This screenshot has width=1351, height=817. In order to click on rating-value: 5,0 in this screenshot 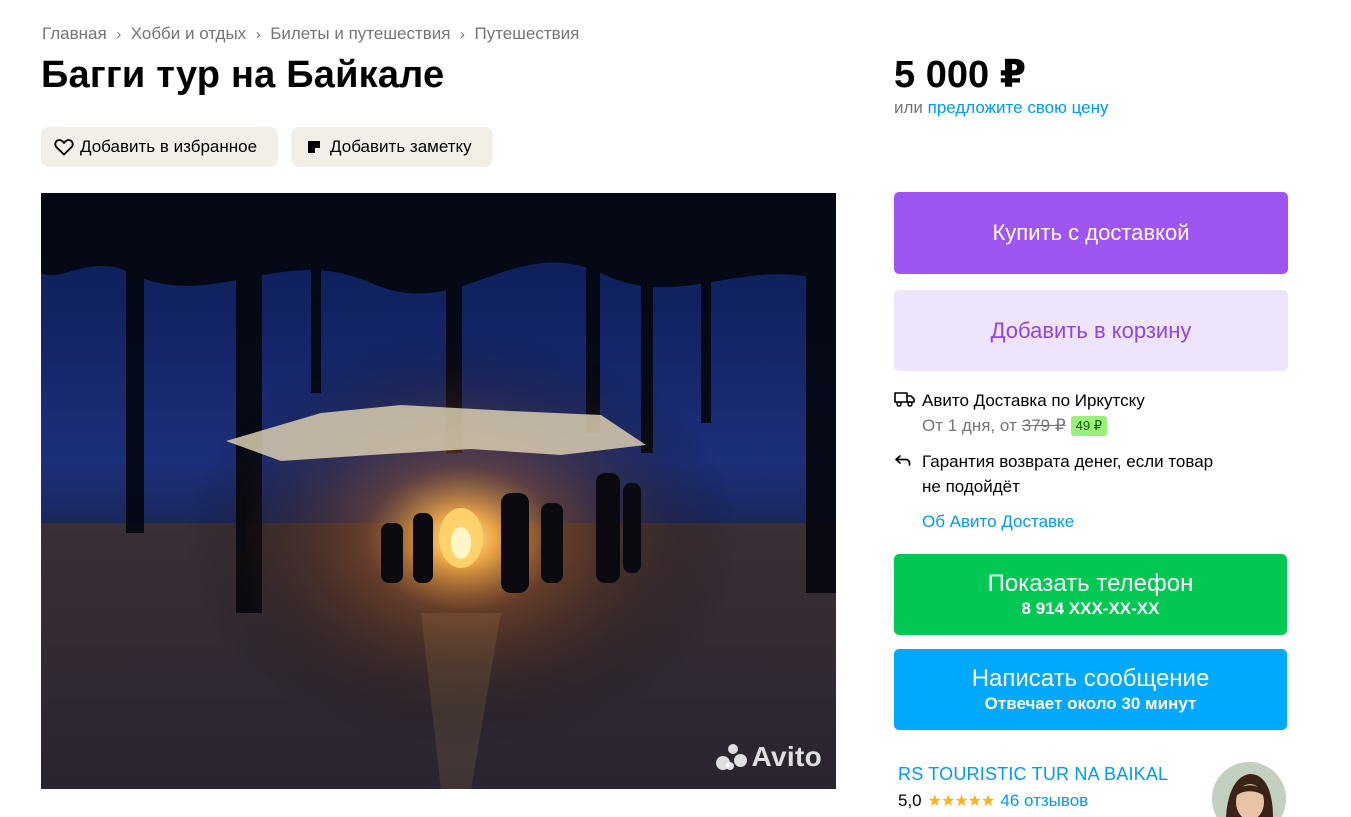, I will do `click(910, 800)`.